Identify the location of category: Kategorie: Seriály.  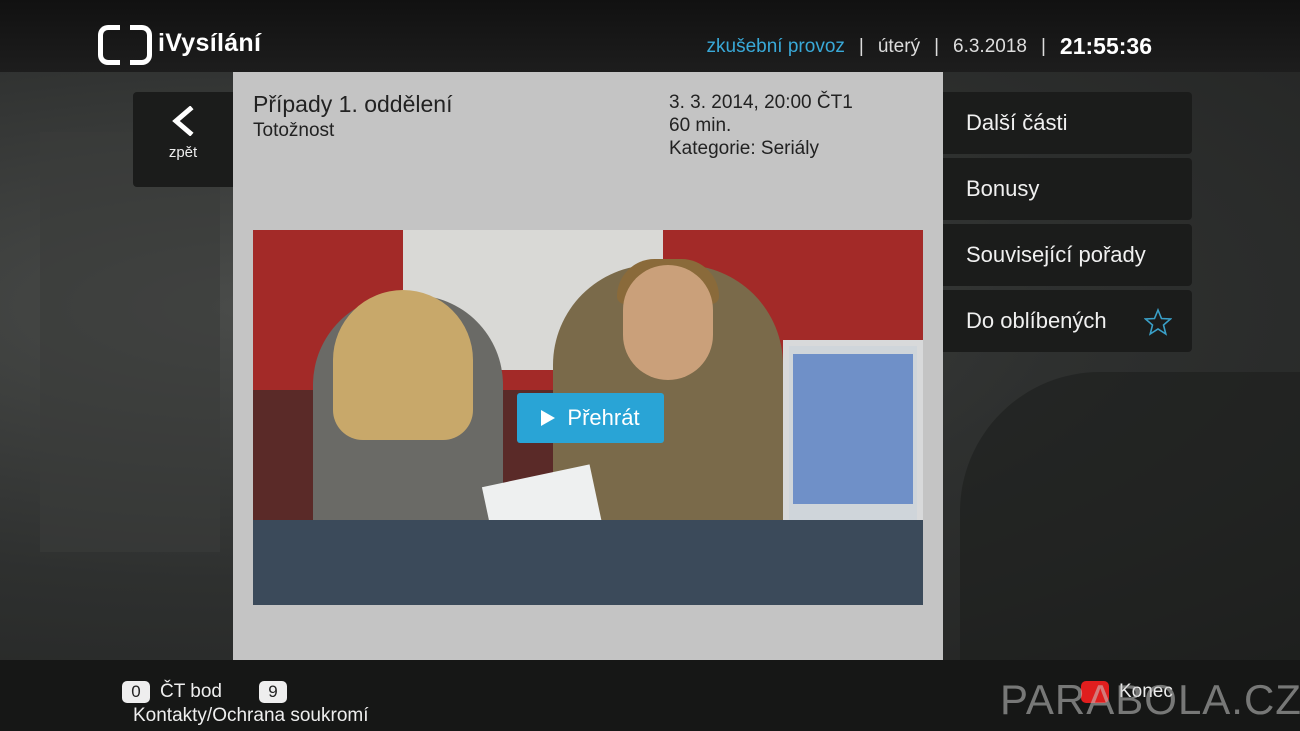
(744, 148).